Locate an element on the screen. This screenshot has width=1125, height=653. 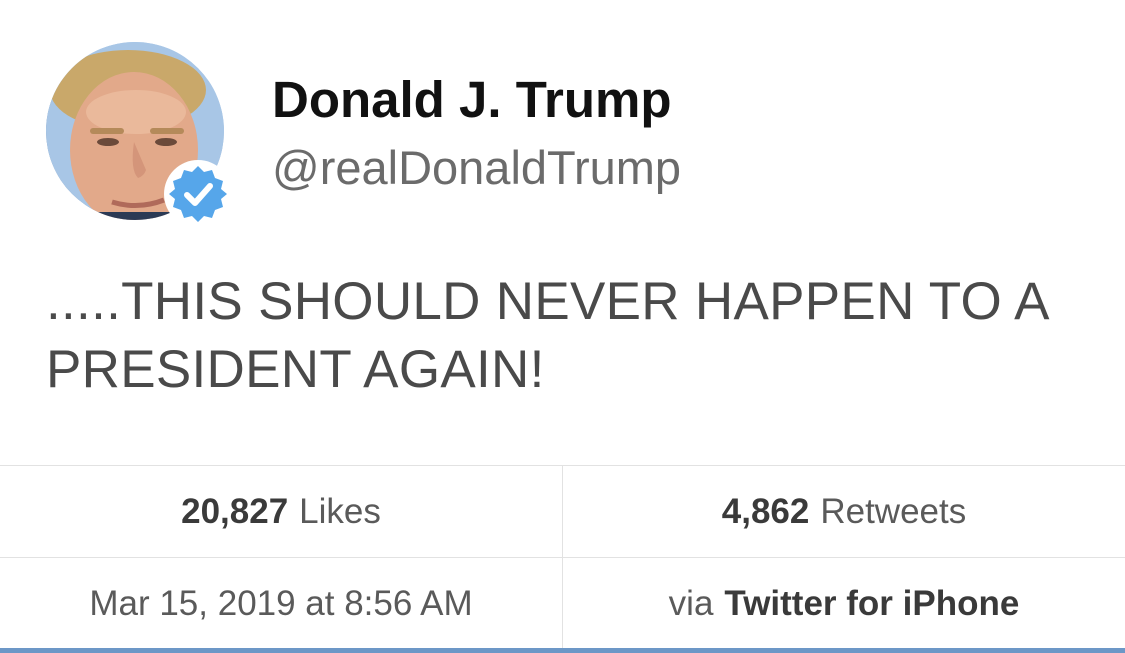
accent-bar is located at coordinates (562, 650).